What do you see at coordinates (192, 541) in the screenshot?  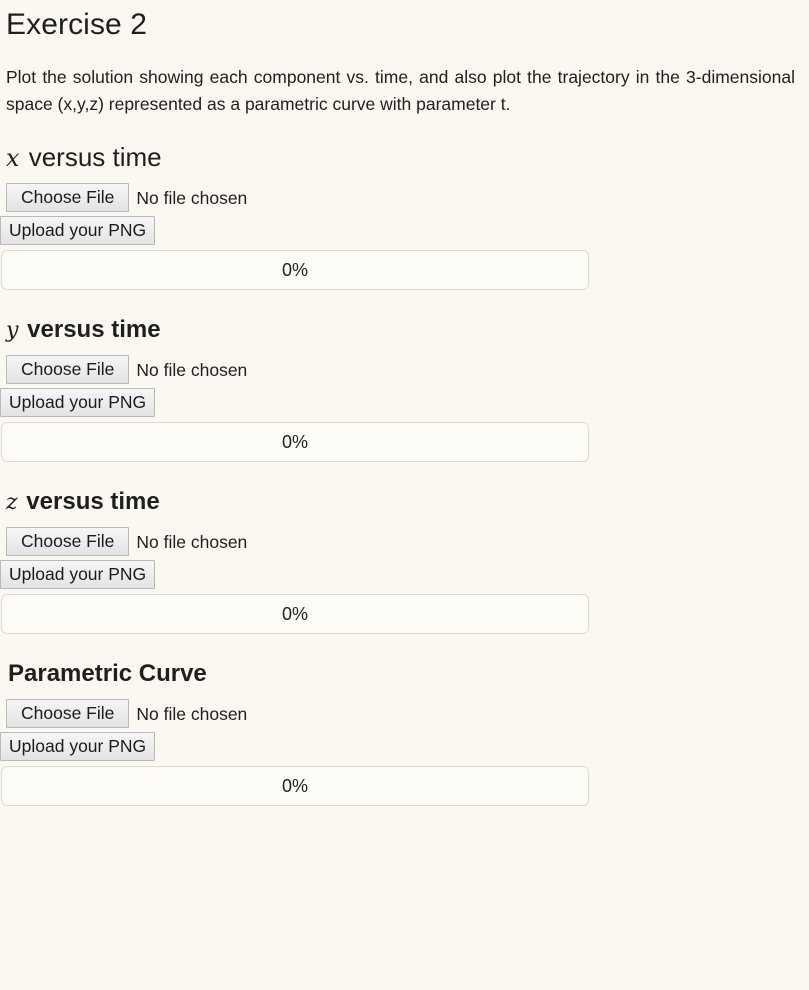 I see `file-status-z: No file chosen` at bounding box center [192, 541].